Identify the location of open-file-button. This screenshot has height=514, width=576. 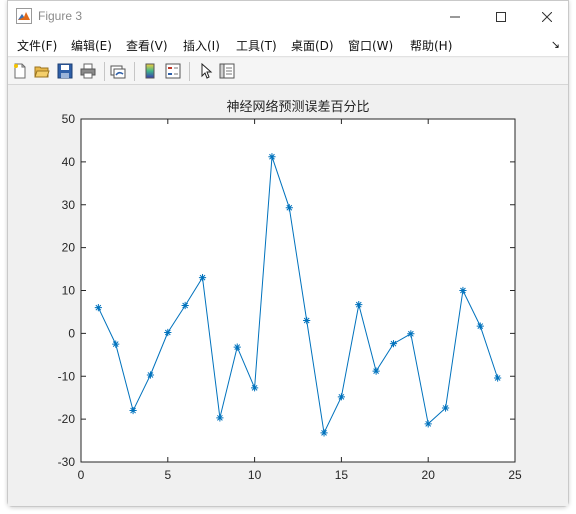
(42, 71).